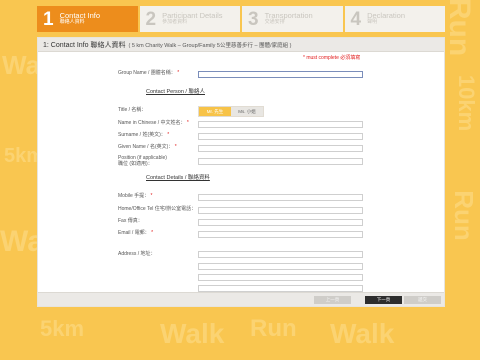 Image resolution: width=480 pixels, height=360 pixels. What do you see at coordinates (332, 58) in the screenshot?
I see `required-note: * must complete 必須填寫` at bounding box center [332, 58].